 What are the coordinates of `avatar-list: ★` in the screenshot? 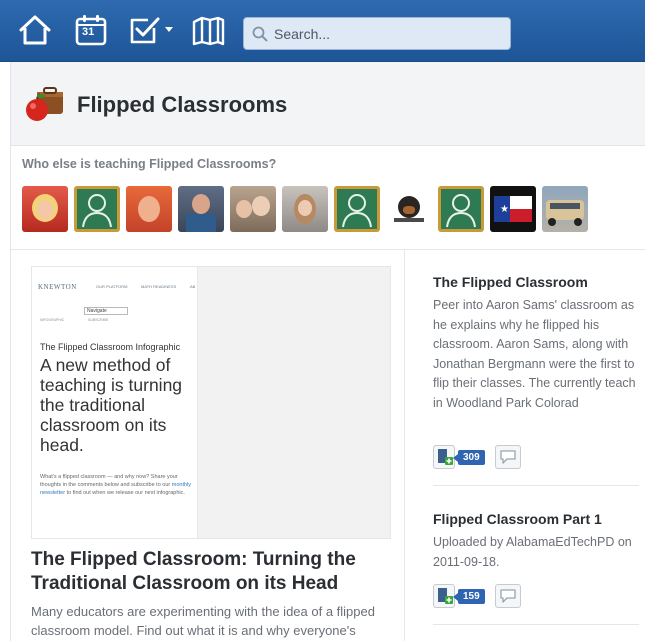 It's located at (305, 209).